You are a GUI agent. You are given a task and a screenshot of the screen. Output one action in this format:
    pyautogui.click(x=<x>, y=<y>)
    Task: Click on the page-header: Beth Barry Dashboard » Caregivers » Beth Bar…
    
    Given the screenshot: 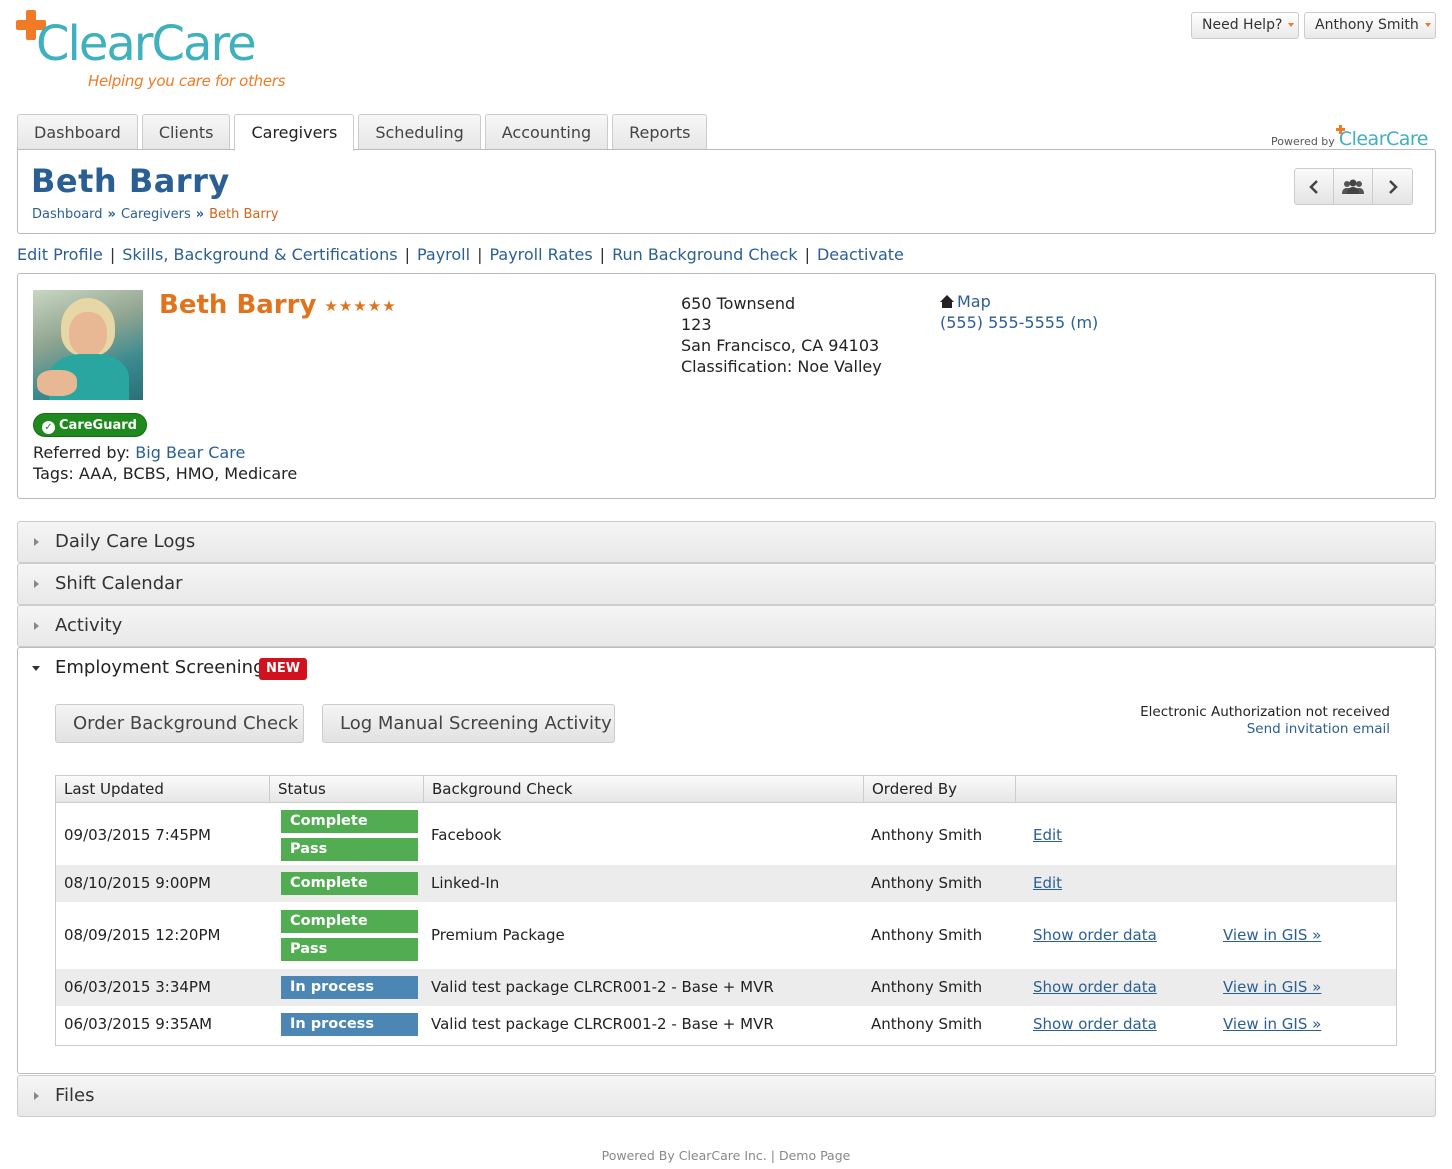 What is the action you would take?
    pyautogui.click(x=726, y=191)
    